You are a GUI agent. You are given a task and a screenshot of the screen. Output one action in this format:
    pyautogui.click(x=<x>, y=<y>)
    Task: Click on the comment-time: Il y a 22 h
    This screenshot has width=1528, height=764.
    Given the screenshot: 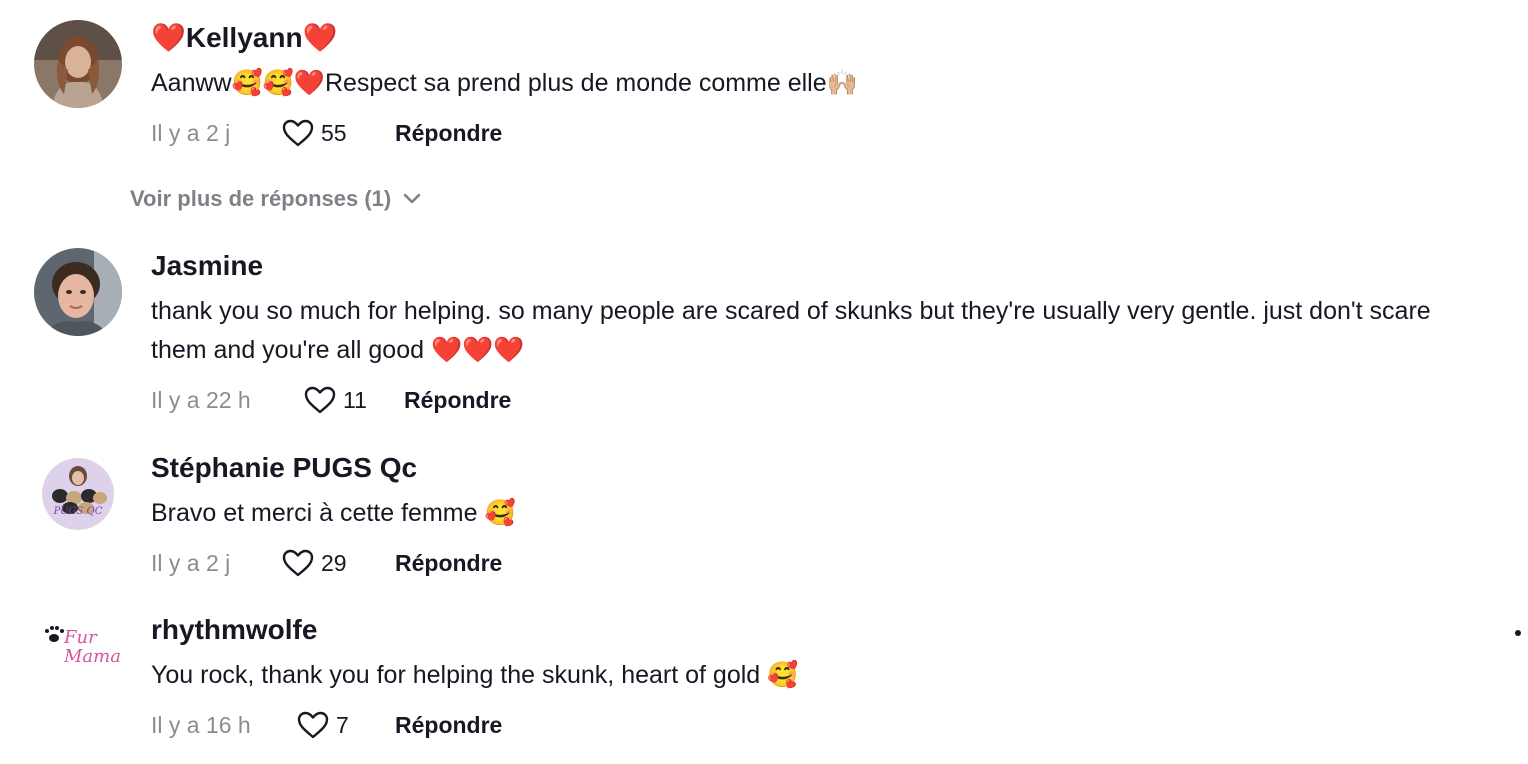 What is the action you would take?
    pyautogui.click(x=201, y=399)
    